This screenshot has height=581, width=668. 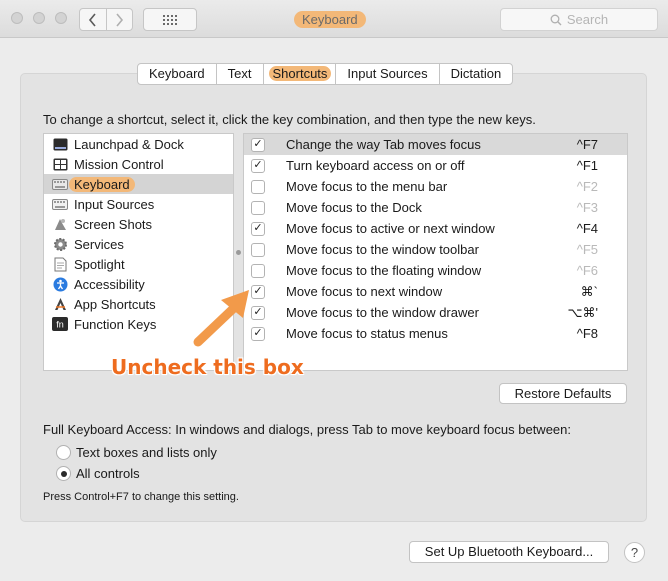 I want to click on category-function-keys: fn Function Keys, so click(x=138, y=324).